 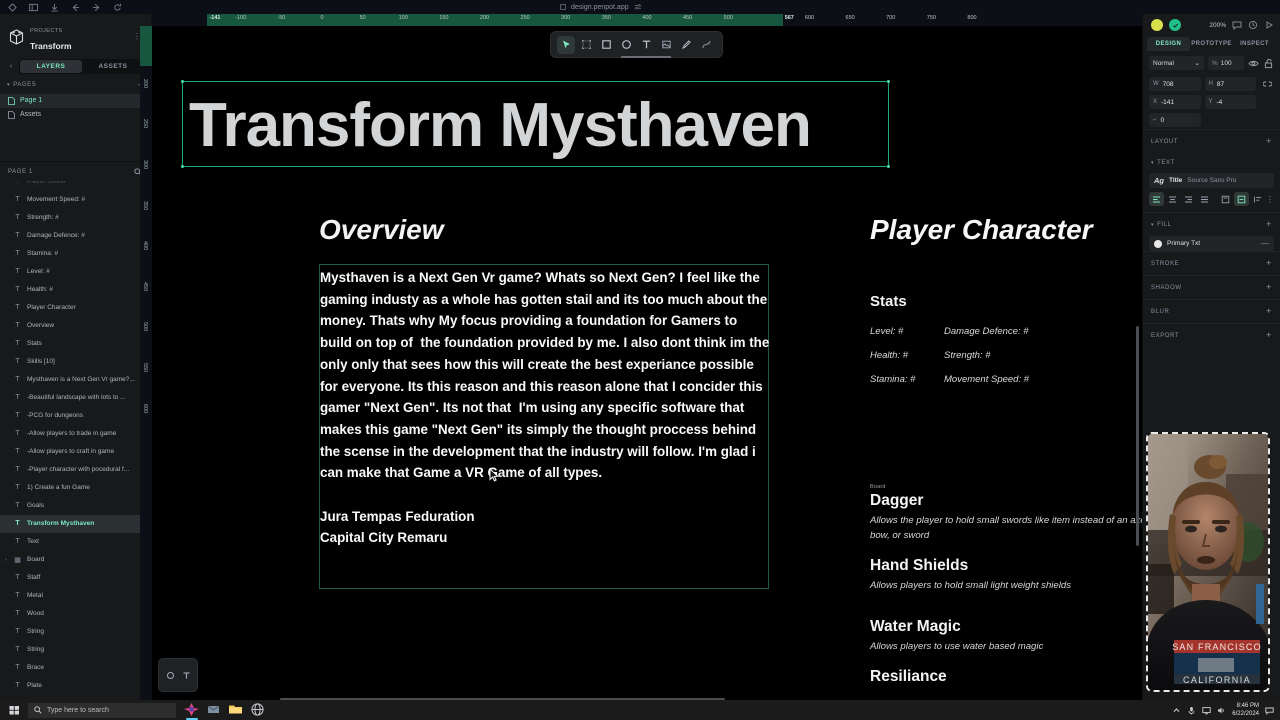 I want to click on tab-assets: ASSETS, so click(x=113, y=66).